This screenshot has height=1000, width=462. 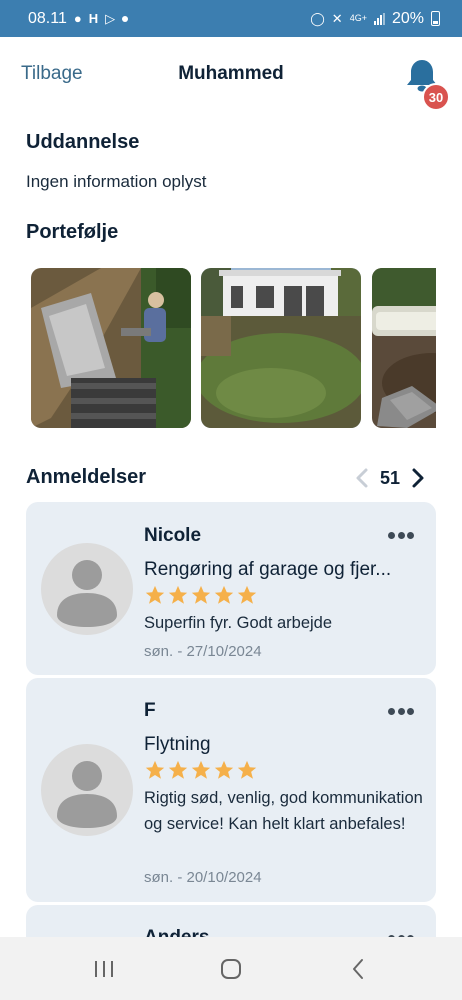 I want to click on portfolio-carousel, so click(x=233, y=348).